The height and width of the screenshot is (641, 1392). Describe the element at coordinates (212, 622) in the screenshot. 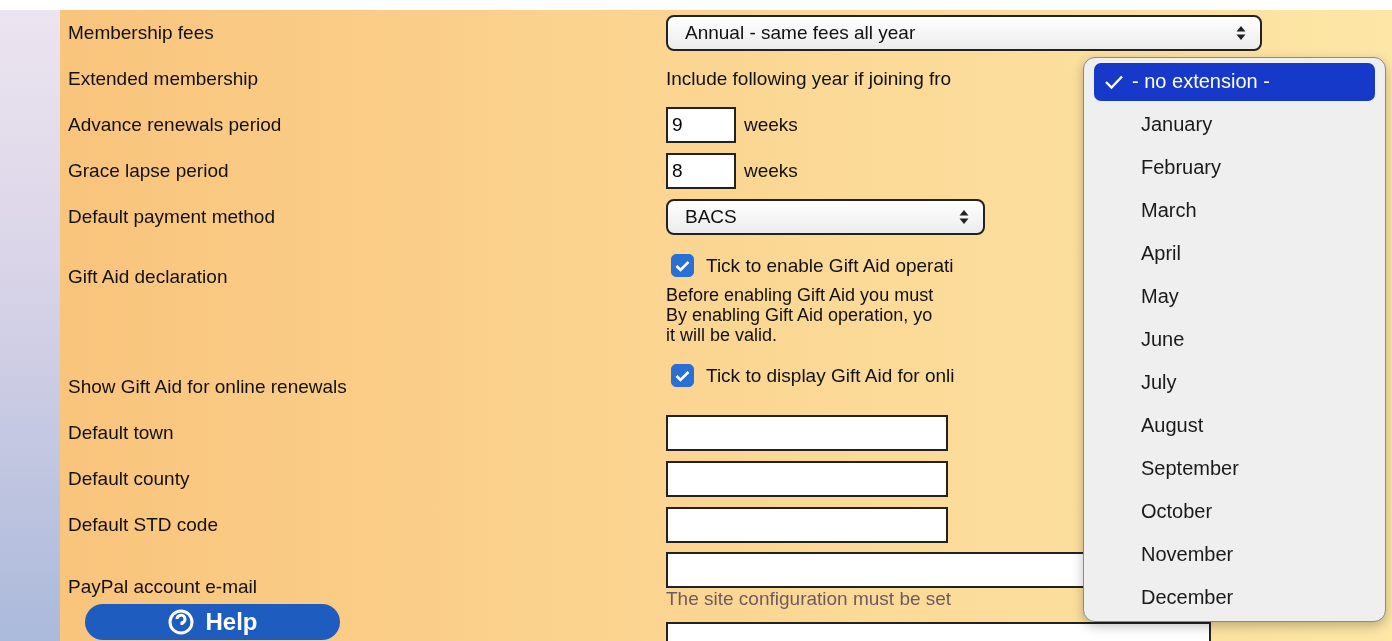

I see `help-button: Help` at that location.